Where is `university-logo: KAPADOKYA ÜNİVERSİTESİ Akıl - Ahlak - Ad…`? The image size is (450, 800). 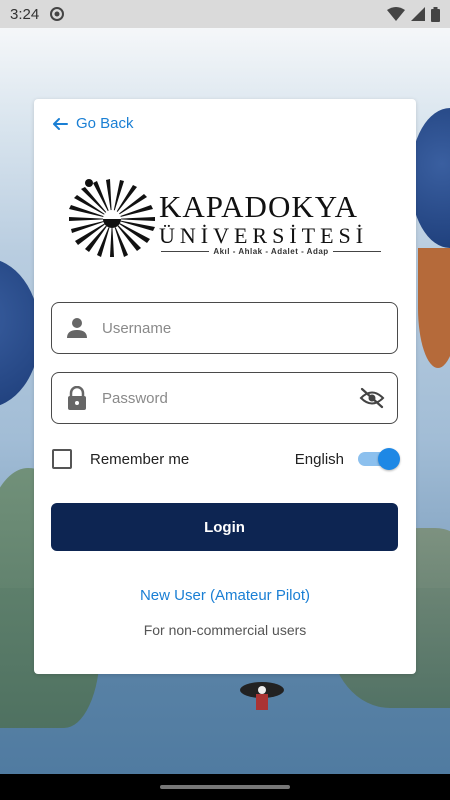 university-logo: KAPADOKYA ÜNİVERSİTESİ Akıl - Ahlak - Ad… is located at coordinates (226, 217).